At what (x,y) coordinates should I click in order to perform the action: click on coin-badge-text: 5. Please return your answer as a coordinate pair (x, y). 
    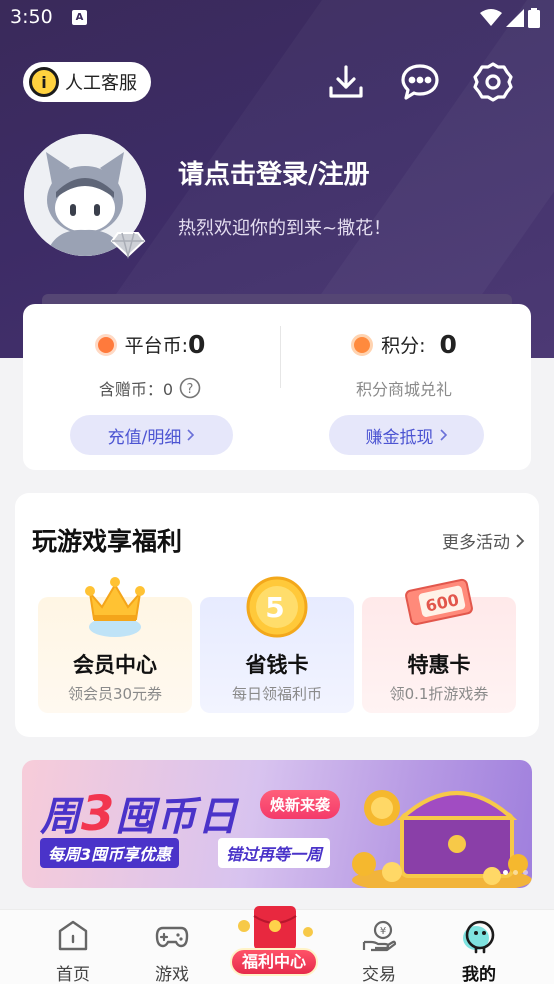
    Looking at the image, I should click on (274, 607).